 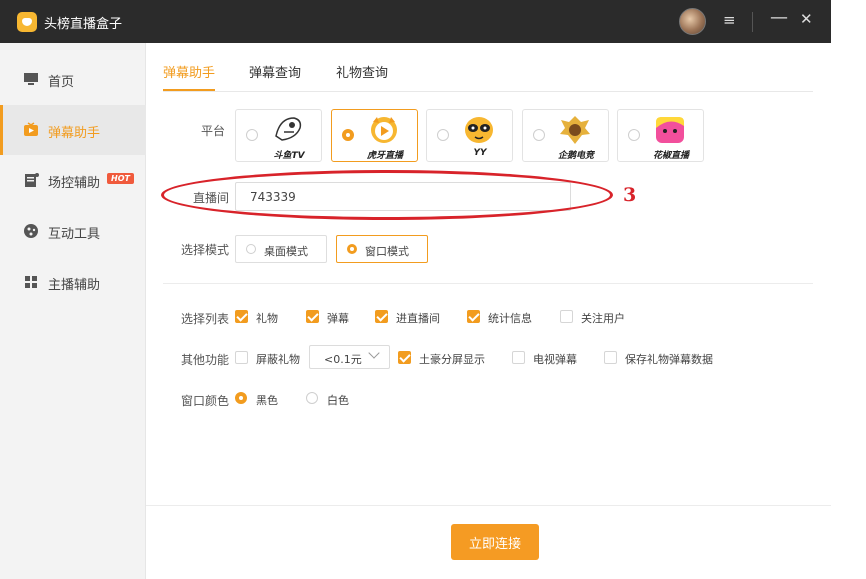 I want to click on split-screen-label: 土豪分屏显示, so click(x=452, y=359).